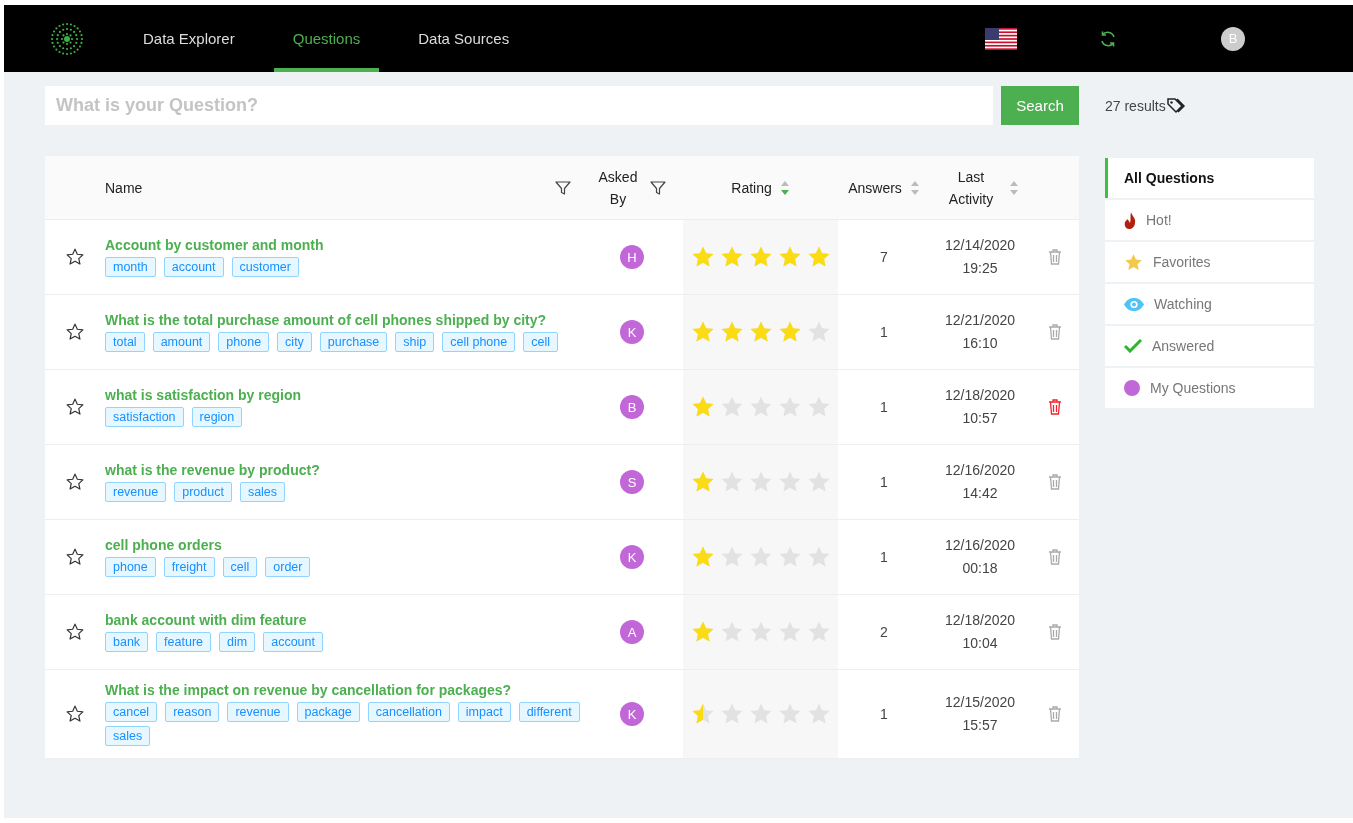 Image resolution: width=1353 pixels, height=823 pixels. What do you see at coordinates (203, 492) in the screenshot?
I see `tag: product` at bounding box center [203, 492].